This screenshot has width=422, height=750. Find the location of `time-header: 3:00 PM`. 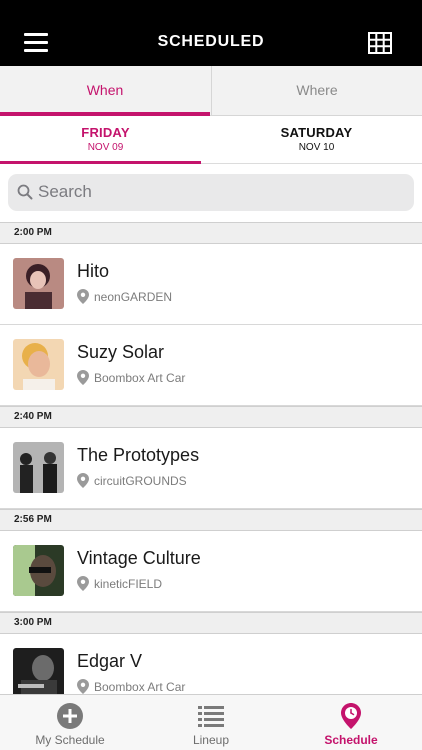

time-header: 3:00 PM is located at coordinates (211, 623).